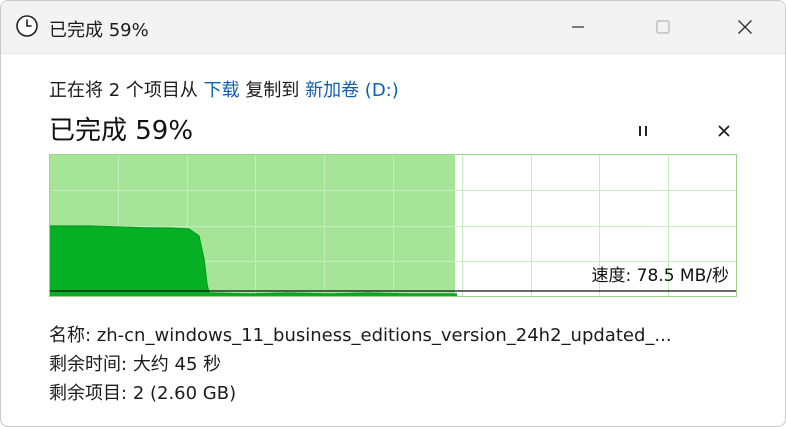 The height and width of the screenshot is (427, 786). I want to click on cancel-button, so click(724, 131).